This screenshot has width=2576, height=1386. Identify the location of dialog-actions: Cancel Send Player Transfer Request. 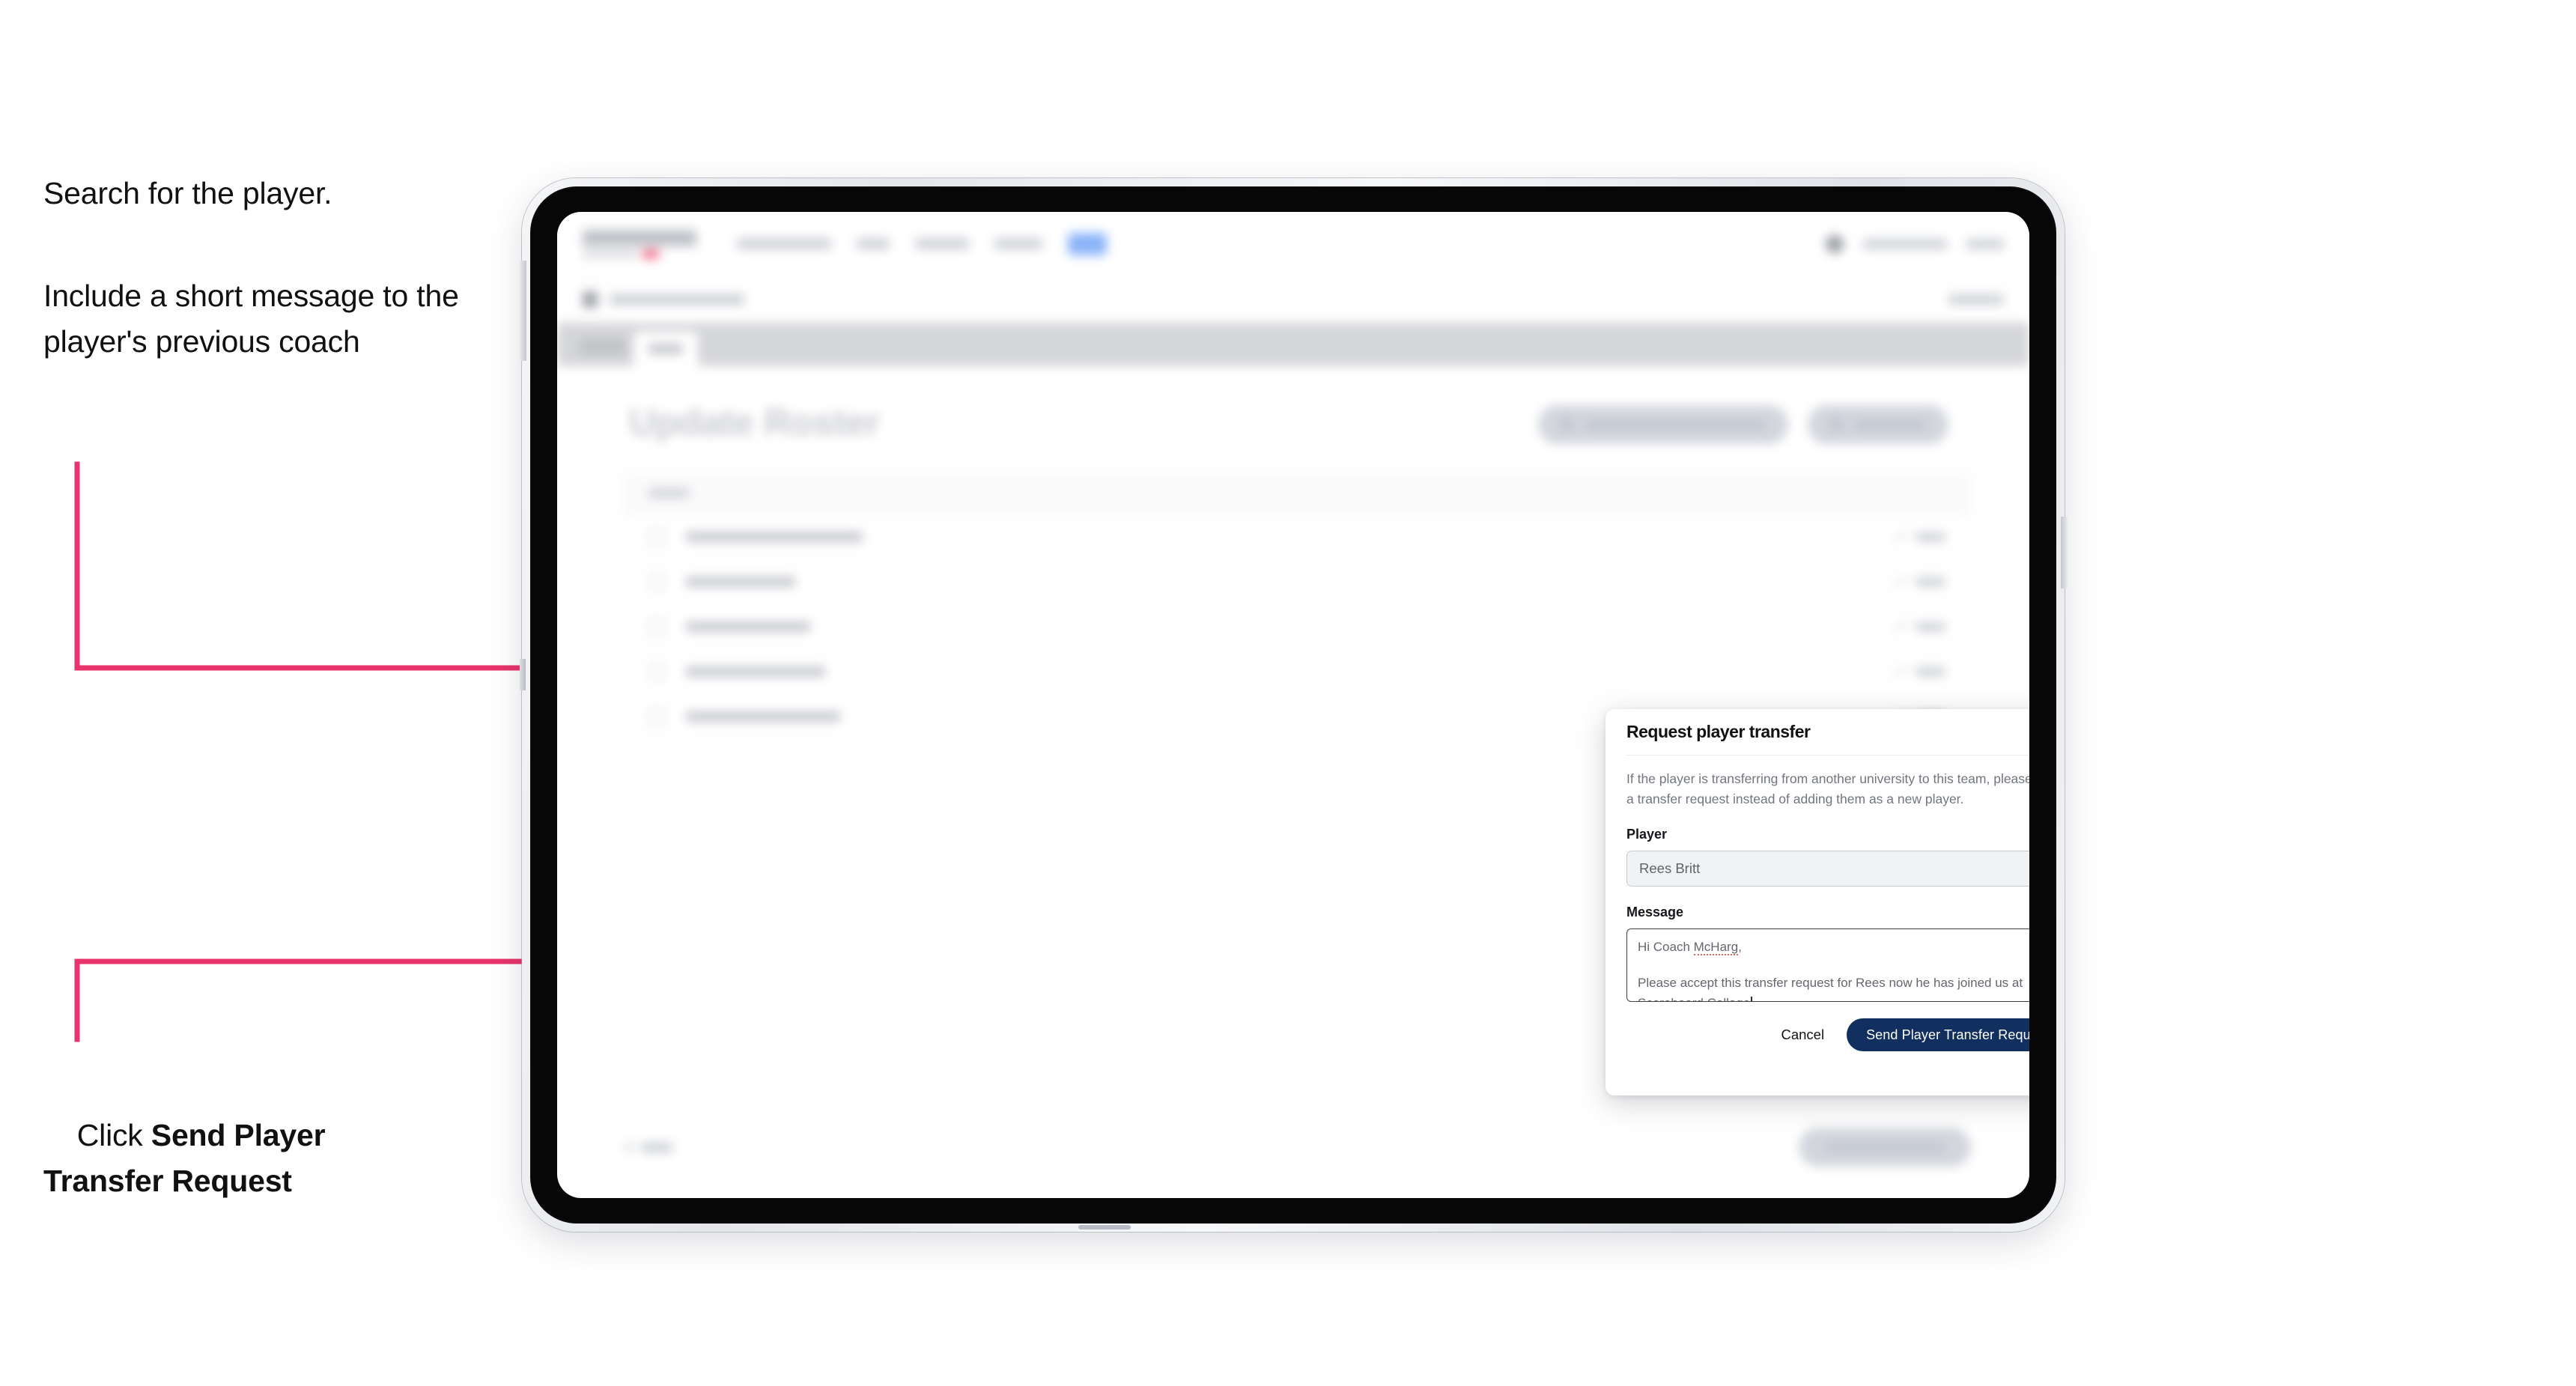
(1827, 1035).